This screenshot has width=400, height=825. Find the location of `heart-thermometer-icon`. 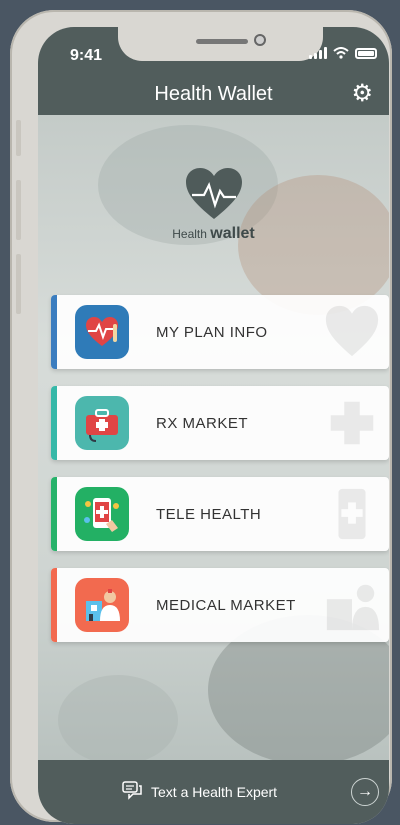

heart-thermometer-icon is located at coordinates (102, 332).